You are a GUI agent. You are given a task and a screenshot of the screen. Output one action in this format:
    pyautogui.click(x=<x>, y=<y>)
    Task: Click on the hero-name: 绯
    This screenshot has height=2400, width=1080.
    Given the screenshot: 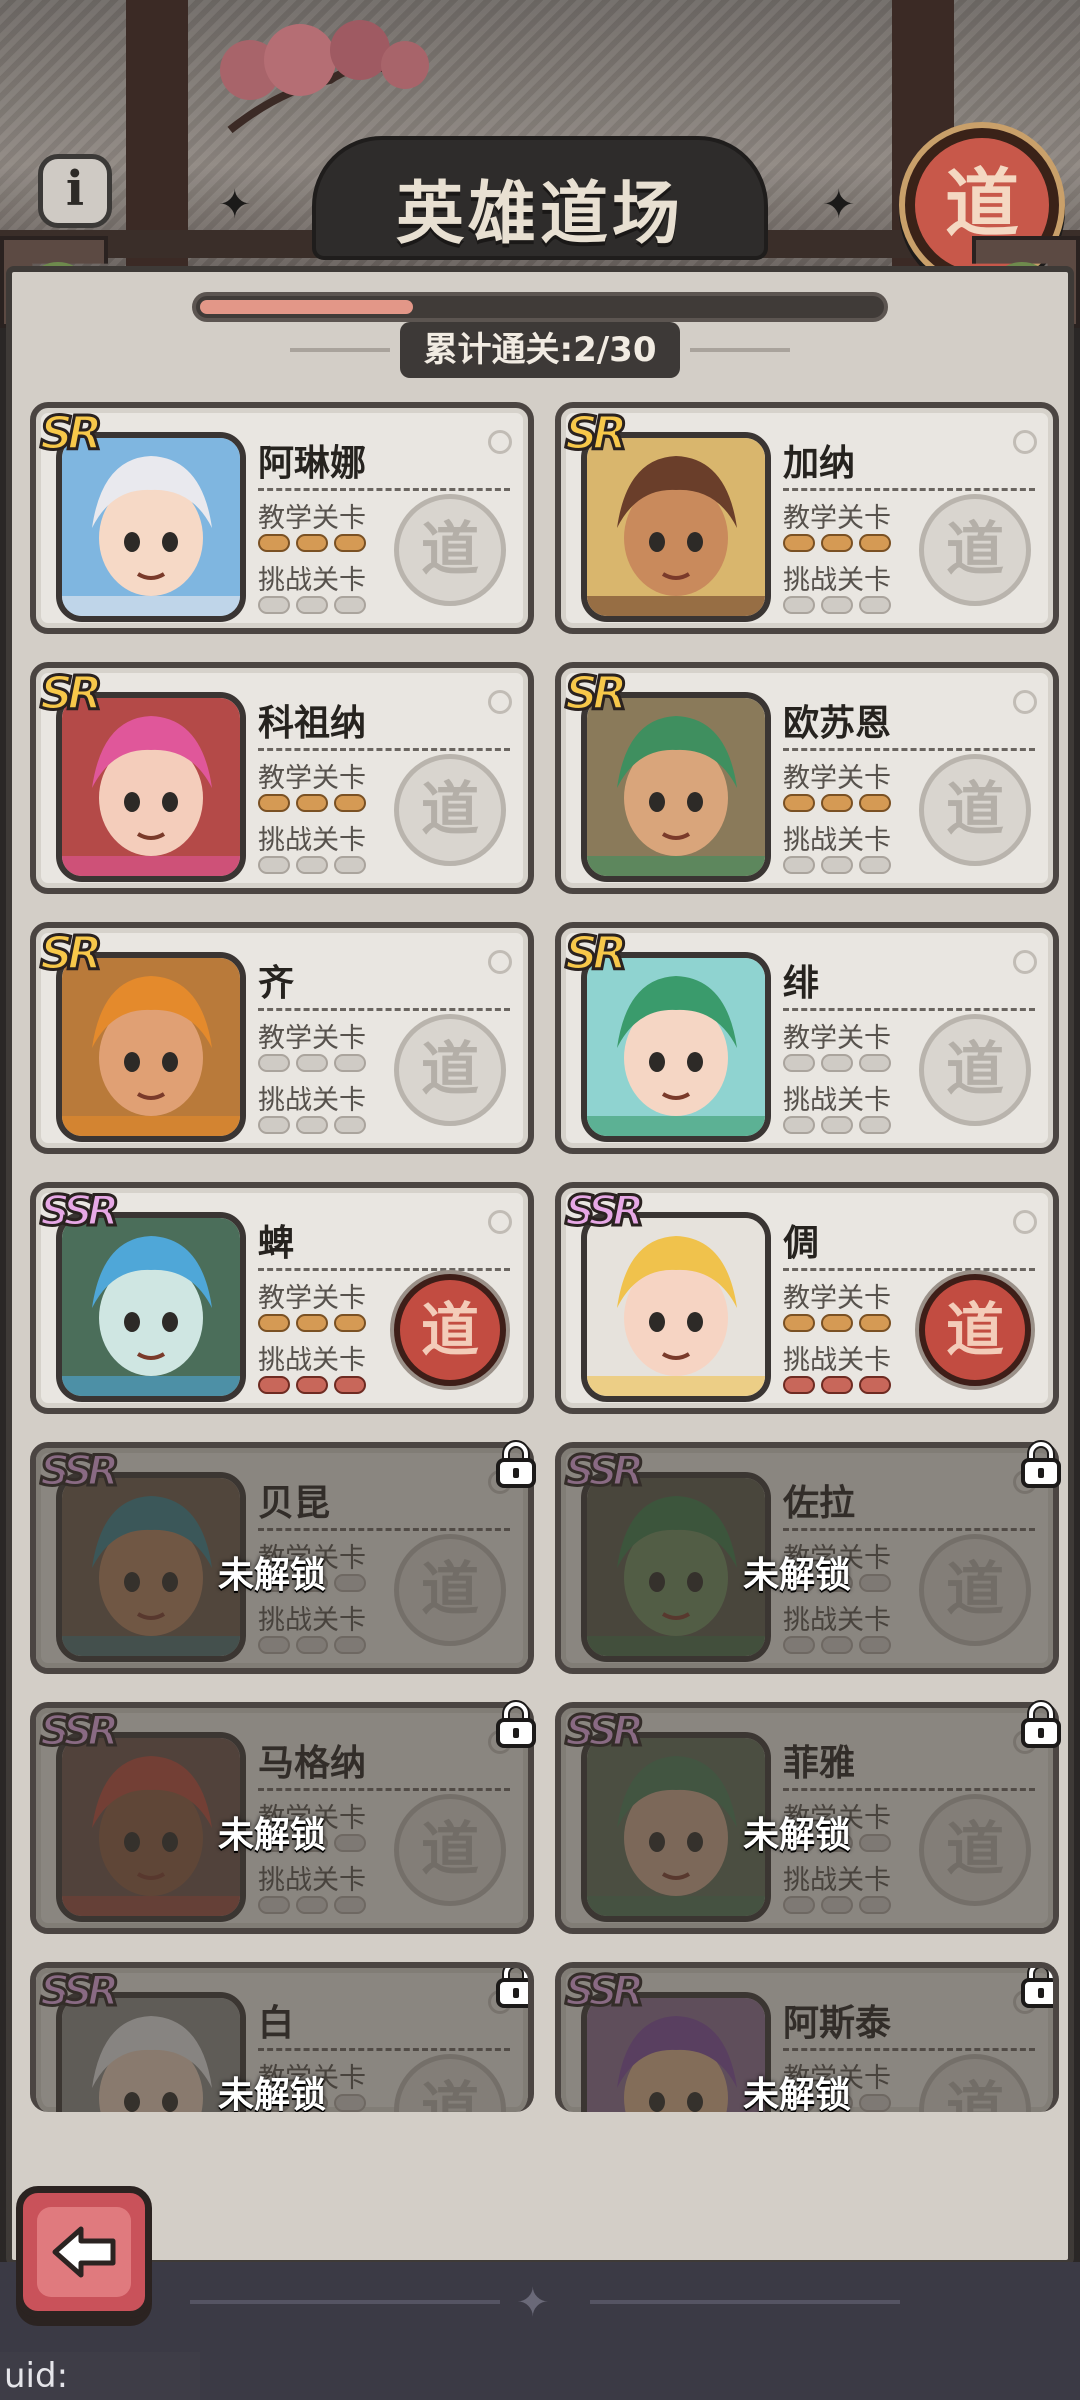 What is the action you would take?
    pyautogui.click(x=801, y=983)
    